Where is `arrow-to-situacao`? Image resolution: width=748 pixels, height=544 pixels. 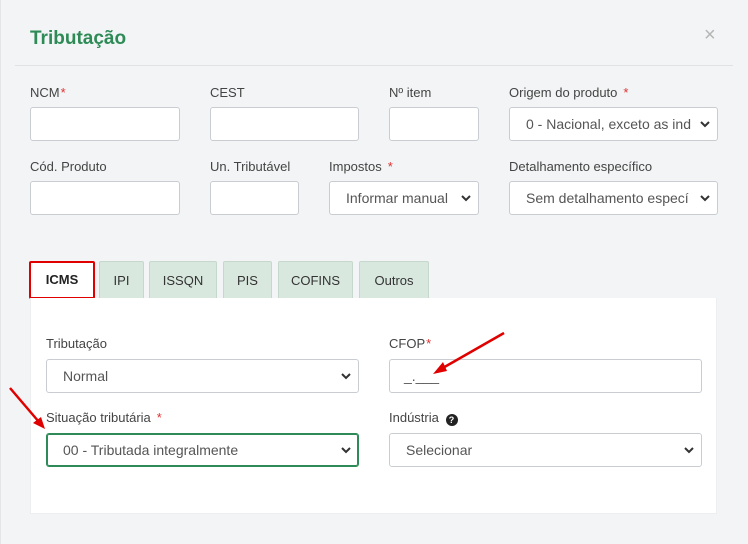
arrow-to-situacao is located at coordinates (27, 408).